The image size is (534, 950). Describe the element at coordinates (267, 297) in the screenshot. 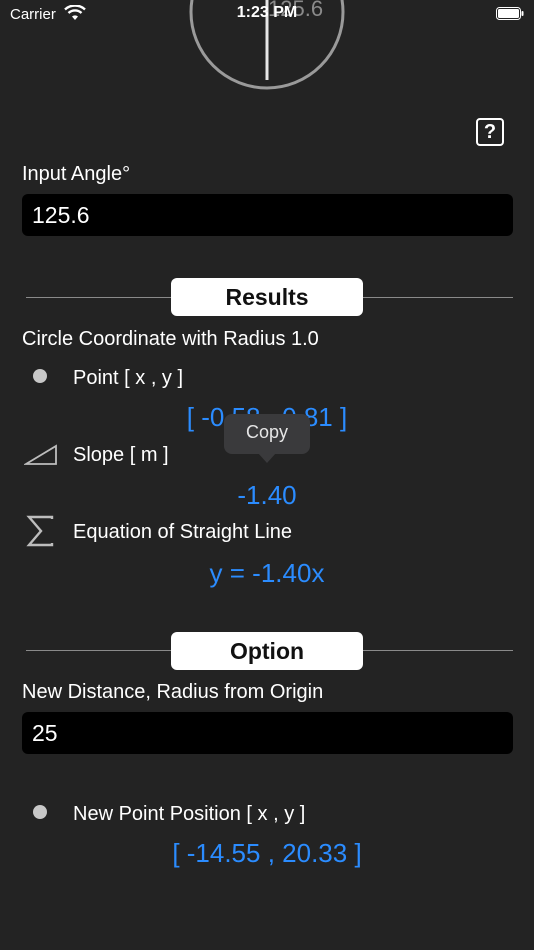

I see `results-header-button: Results` at that location.